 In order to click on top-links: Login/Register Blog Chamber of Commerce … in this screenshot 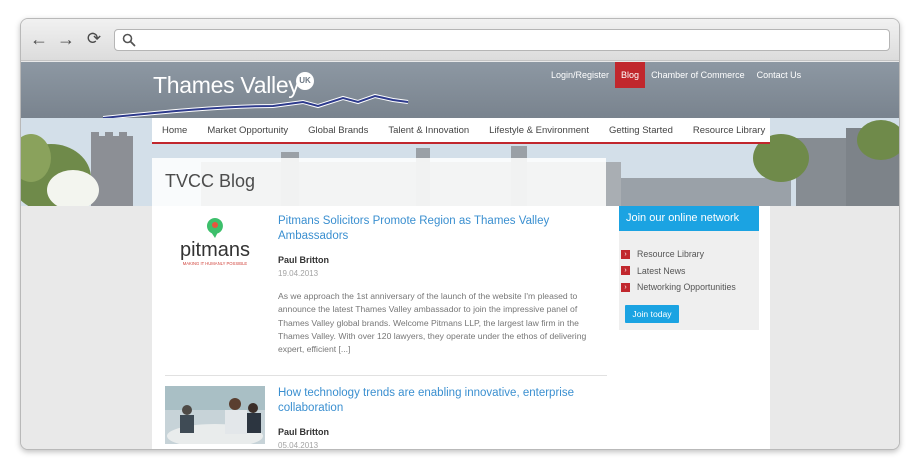, I will do `click(676, 75)`.